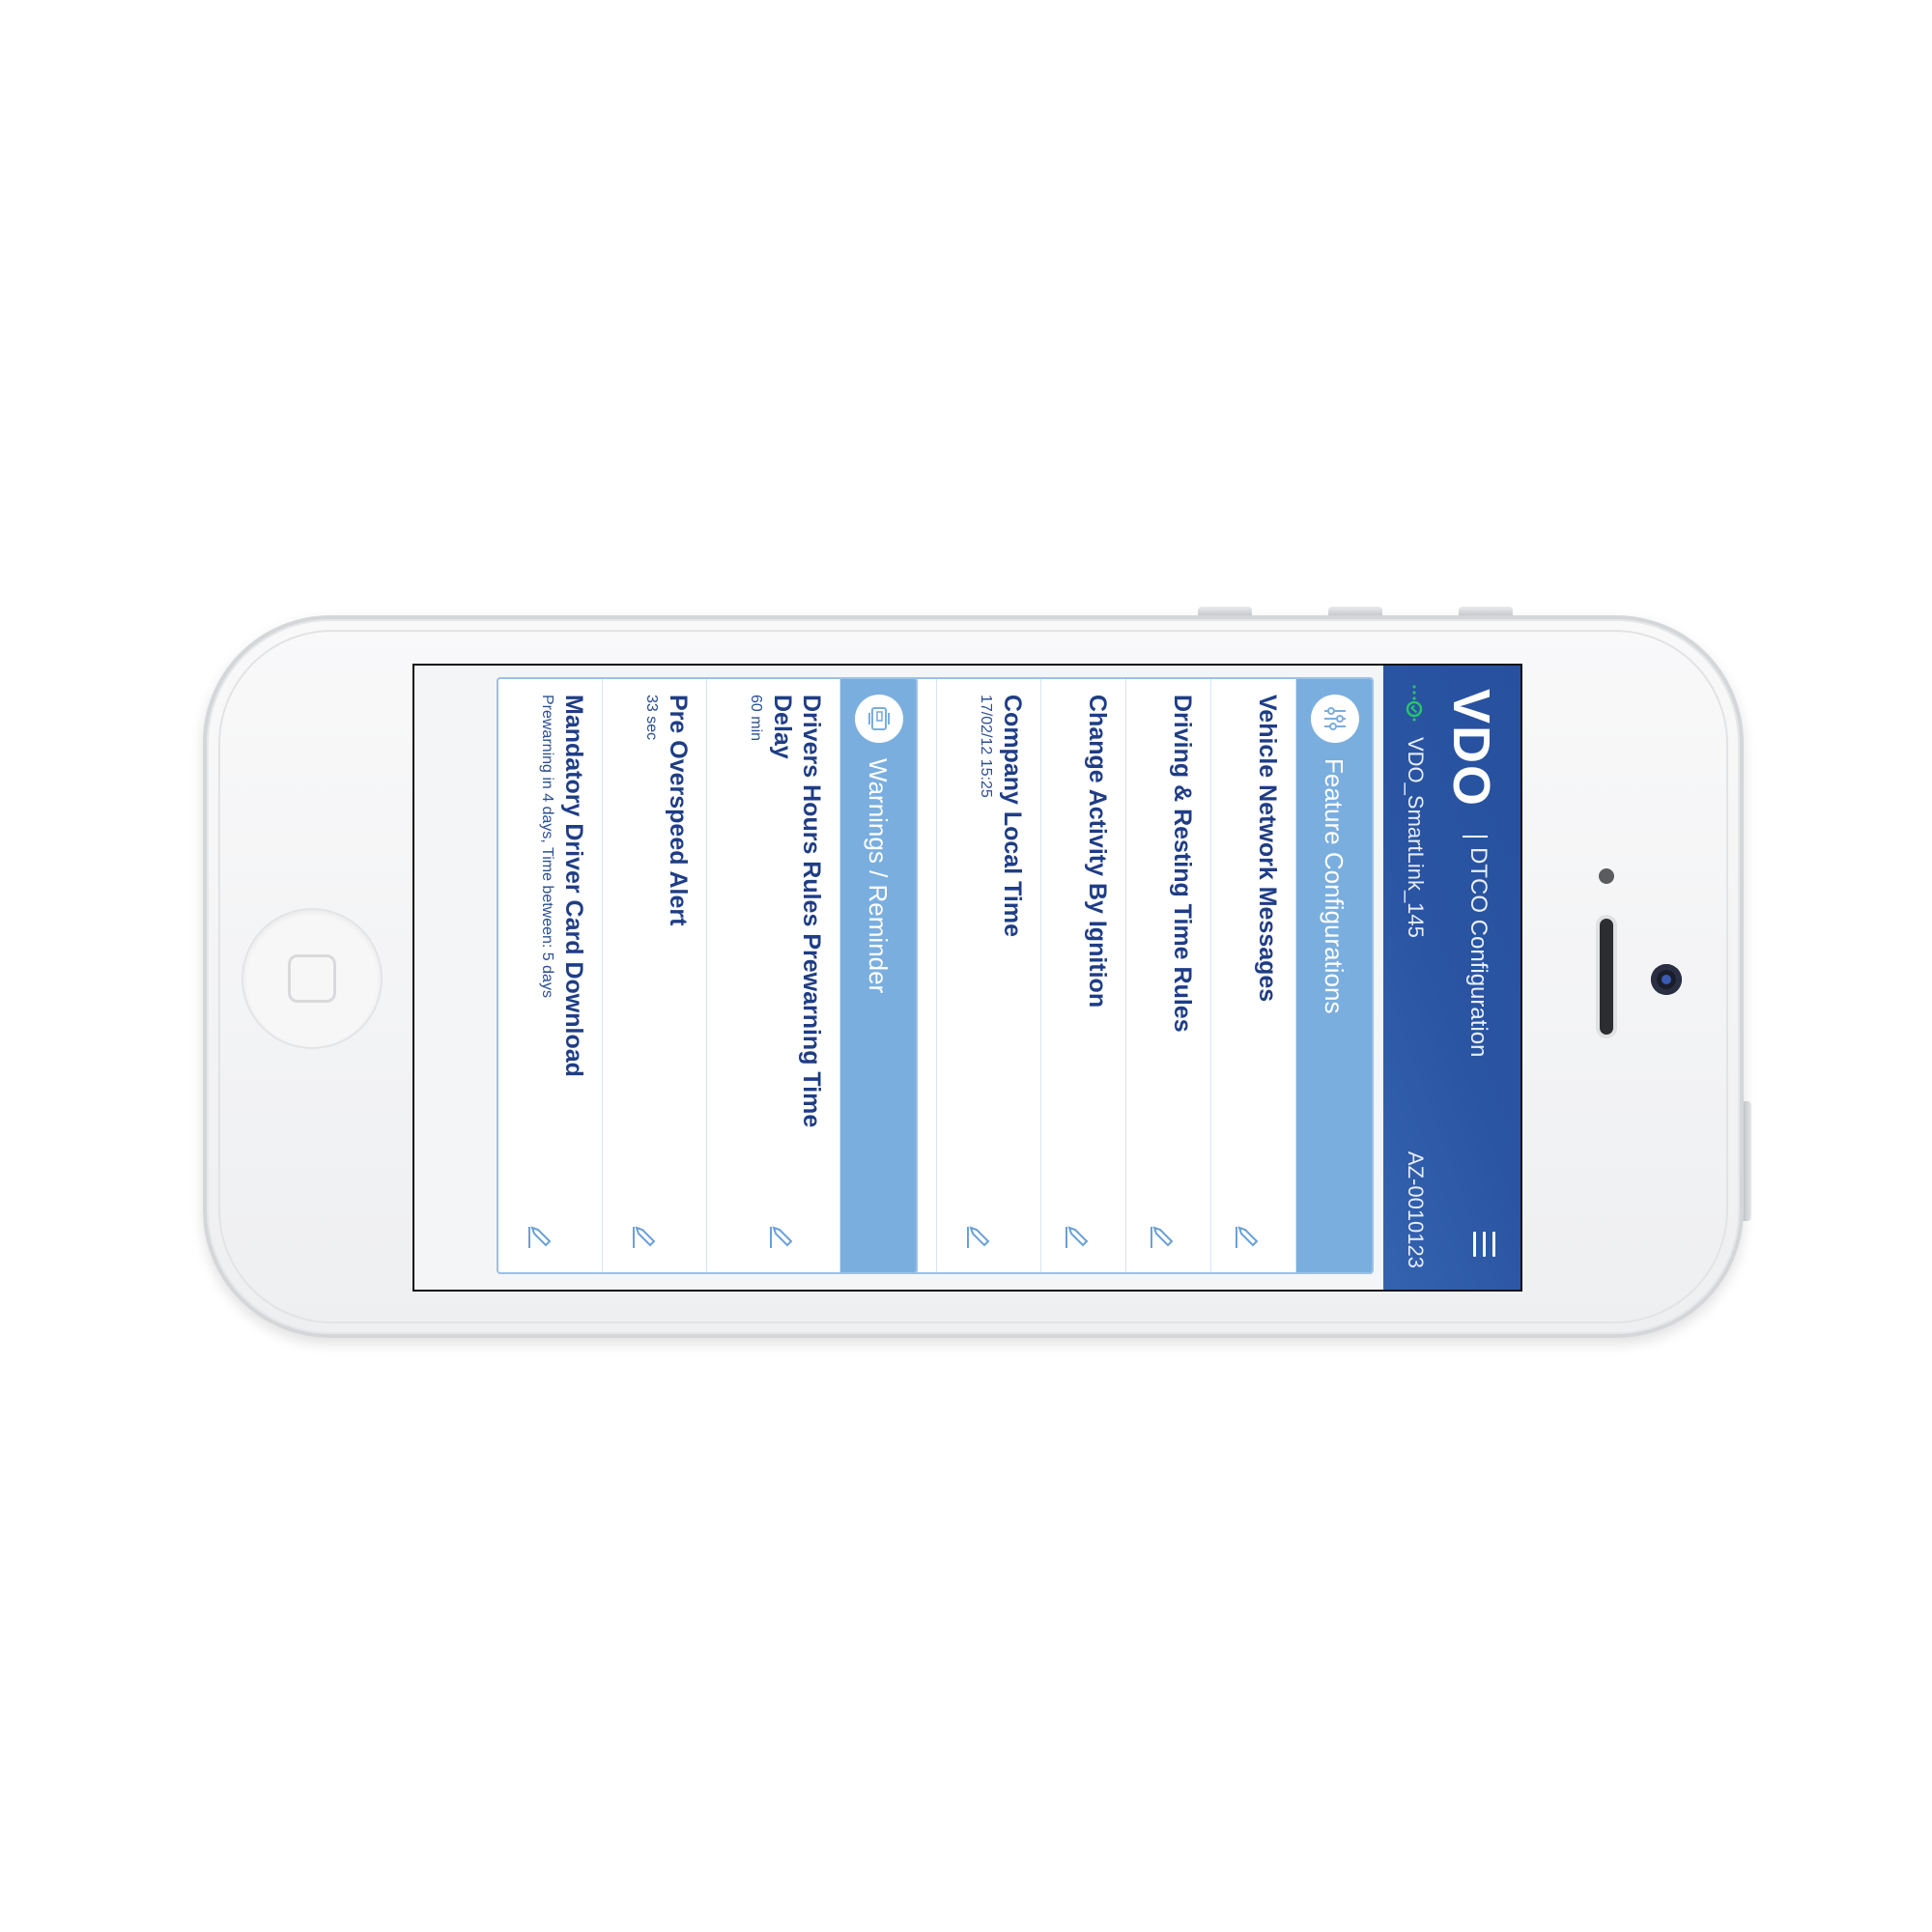 Image resolution: width=1932 pixels, height=1932 pixels. I want to click on config-row-vehicle-network-messages: Vehicle Network Messages, so click(1253, 975).